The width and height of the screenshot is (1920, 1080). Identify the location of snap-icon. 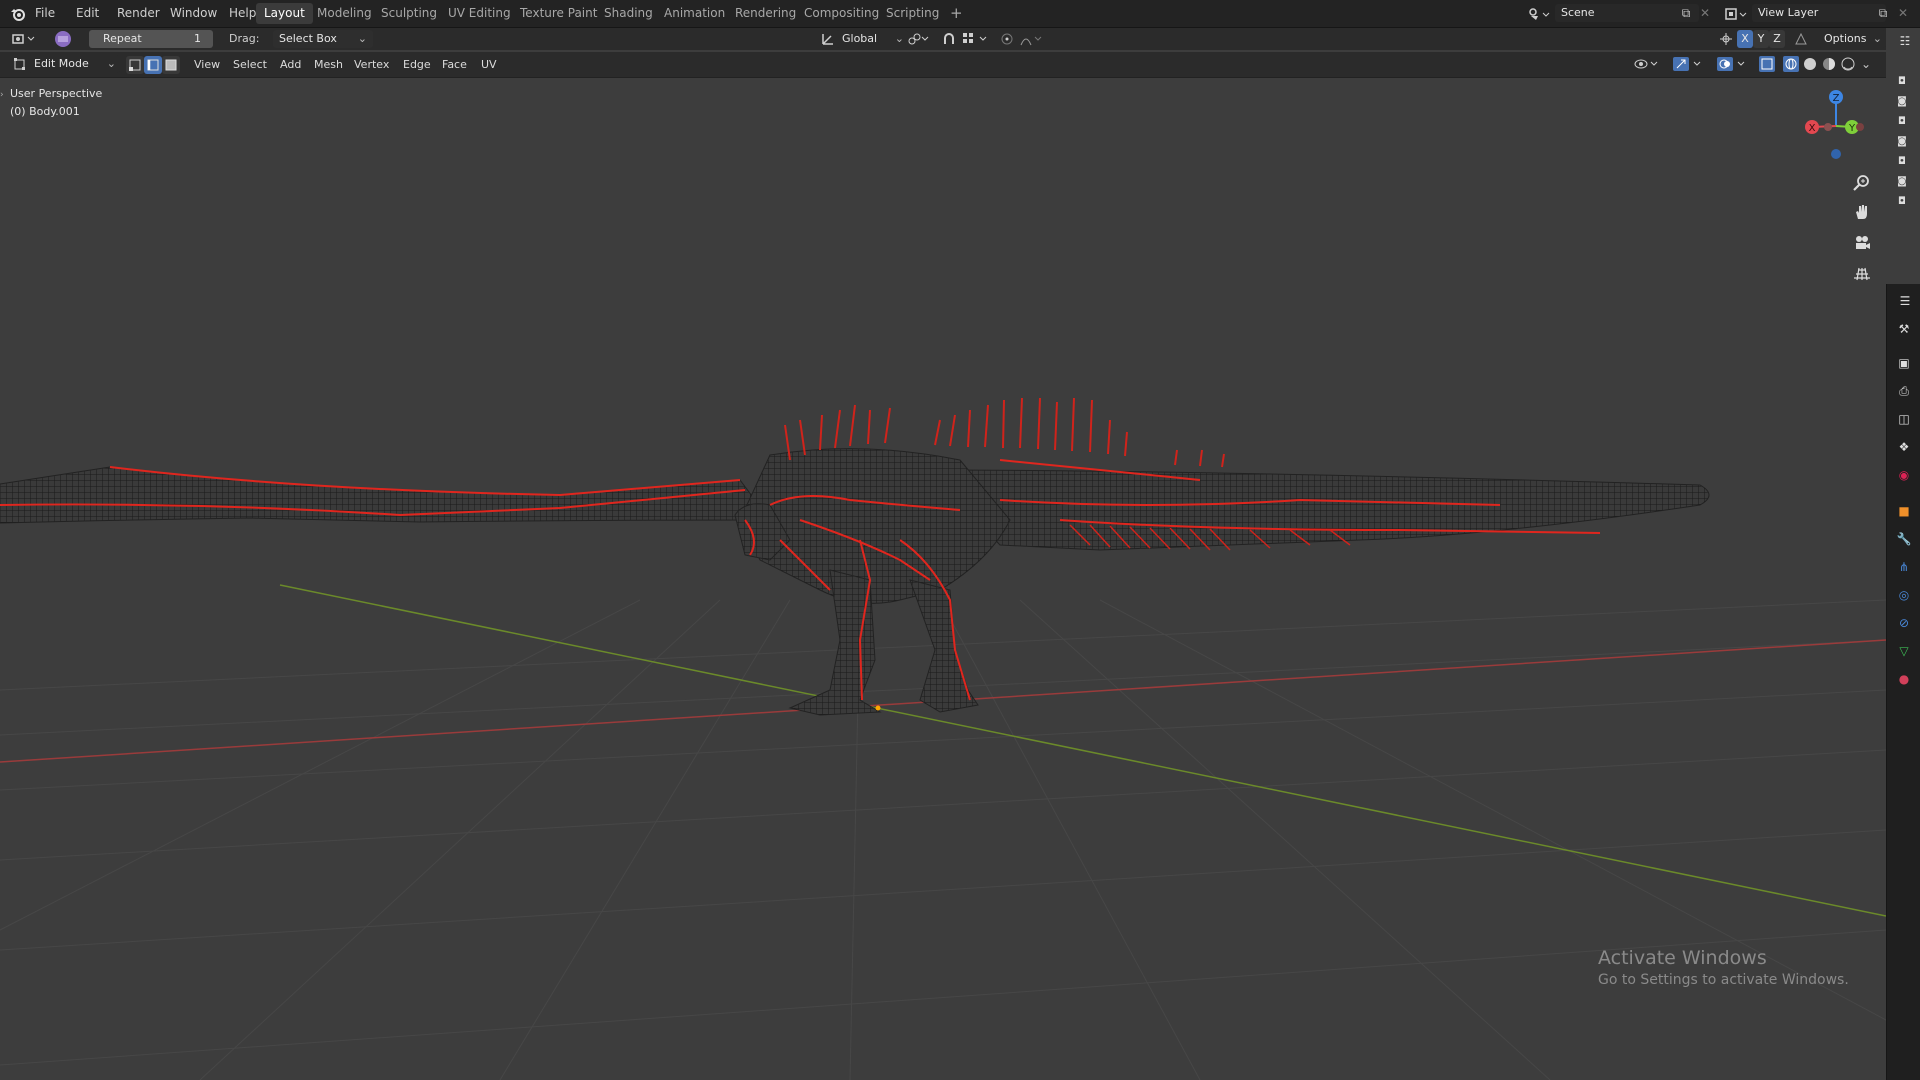
(949, 39).